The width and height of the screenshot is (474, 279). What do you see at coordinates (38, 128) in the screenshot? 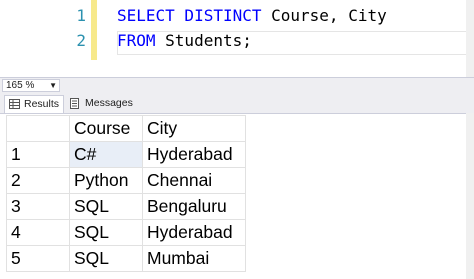
I see `corner-cell` at bounding box center [38, 128].